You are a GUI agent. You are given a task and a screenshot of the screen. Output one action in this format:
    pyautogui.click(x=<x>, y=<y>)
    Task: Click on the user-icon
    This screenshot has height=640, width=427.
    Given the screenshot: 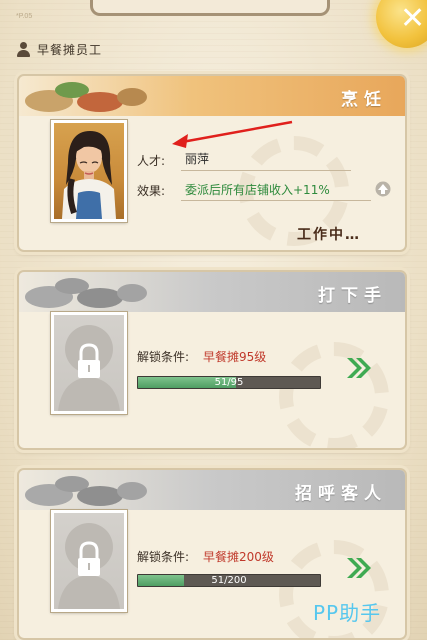 What is the action you would take?
    pyautogui.click(x=23, y=49)
    